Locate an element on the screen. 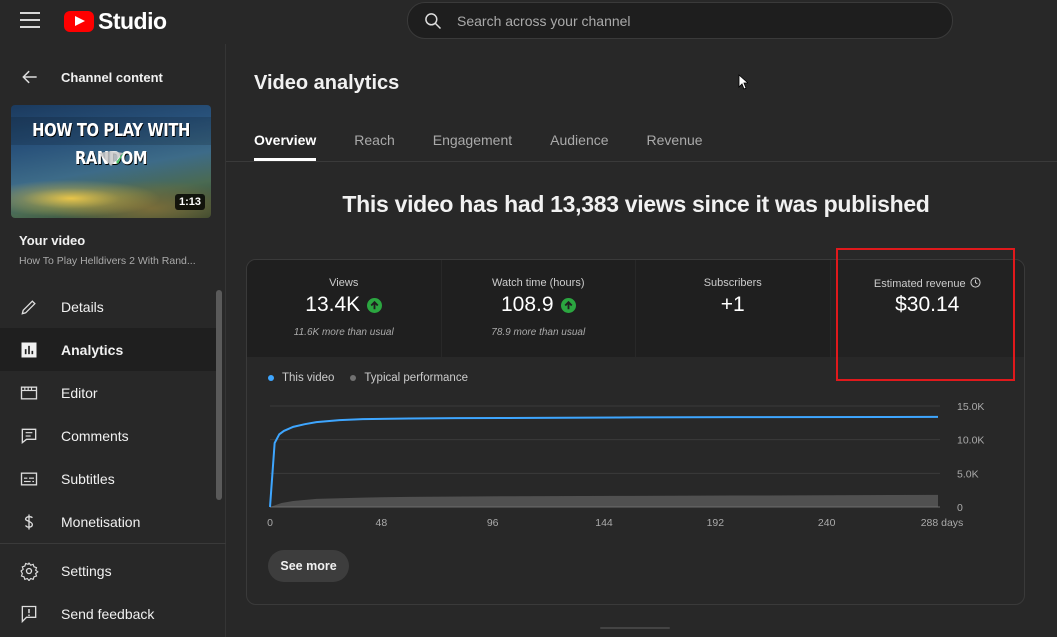 Image resolution: width=1057 pixels, height=637 pixels. chart-legend: This video Typical performance is located at coordinates (376, 378).